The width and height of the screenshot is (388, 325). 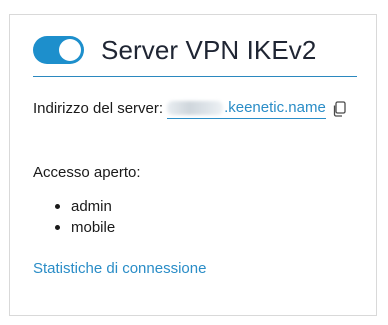 I want to click on server-address-value: .keenetic.name, so click(x=246, y=109).